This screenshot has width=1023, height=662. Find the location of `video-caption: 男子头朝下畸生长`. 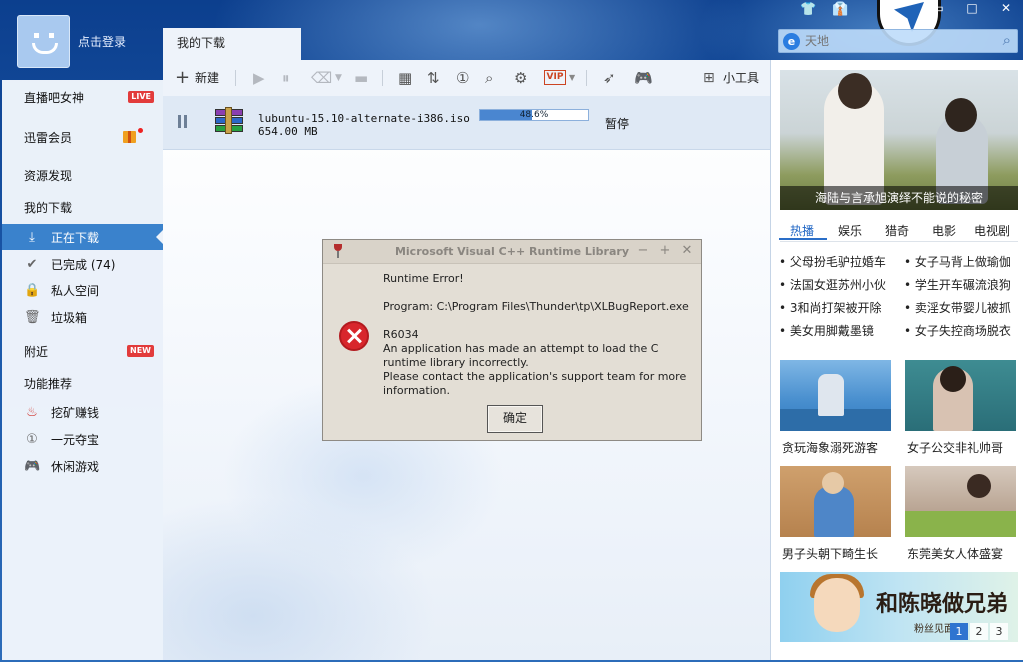

video-caption: 男子头朝下畸生长 is located at coordinates (830, 553).